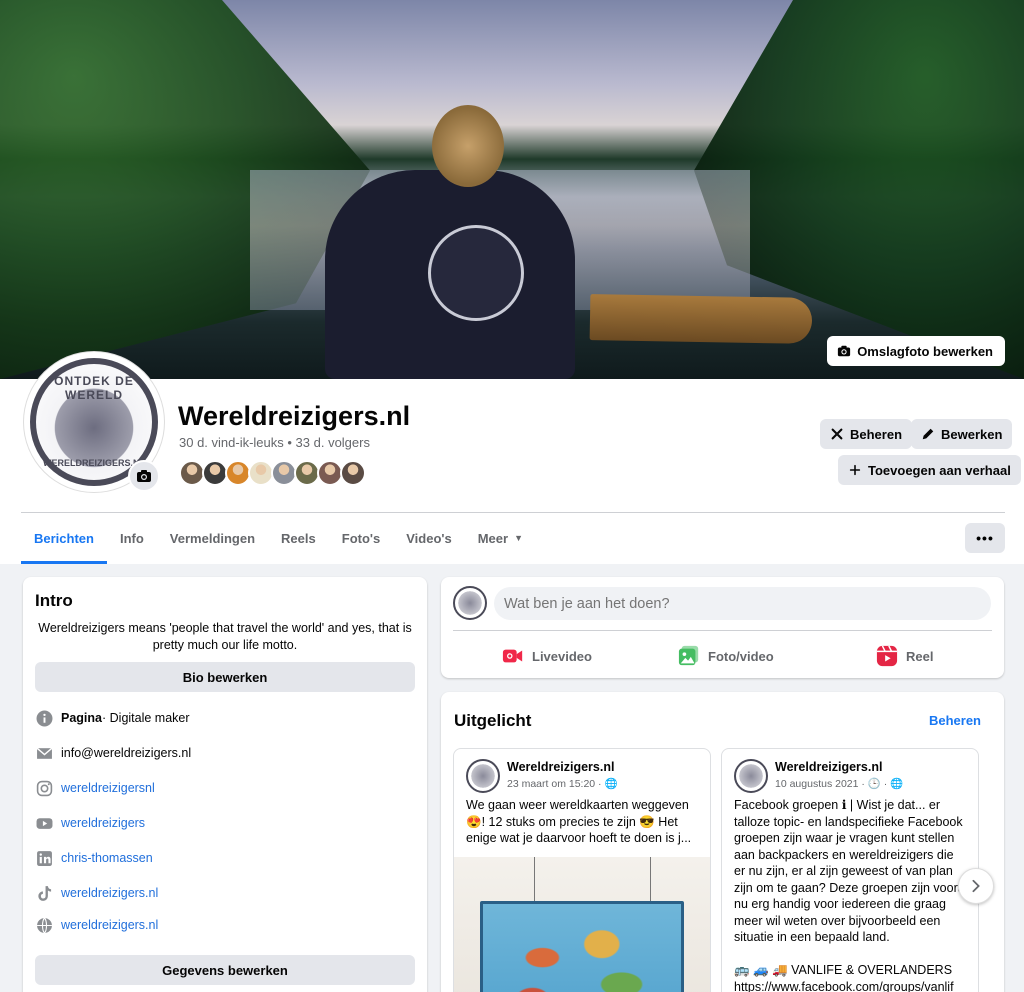  Describe the element at coordinates (294, 416) in the screenshot. I see `page-title: Wereldreizigers.nl` at that location.